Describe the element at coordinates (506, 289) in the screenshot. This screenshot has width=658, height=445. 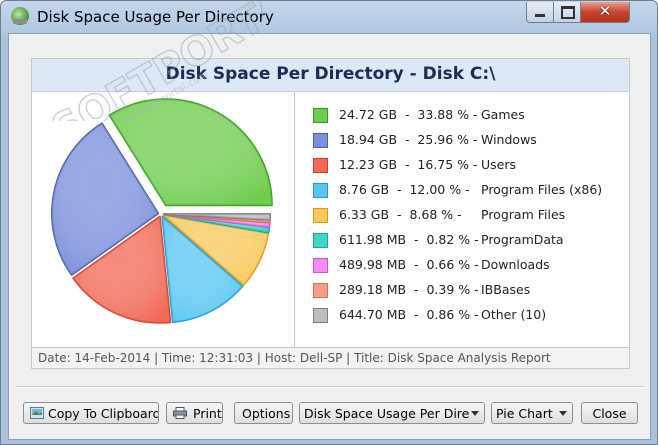
I see `legend-label: IBBases` at that location.